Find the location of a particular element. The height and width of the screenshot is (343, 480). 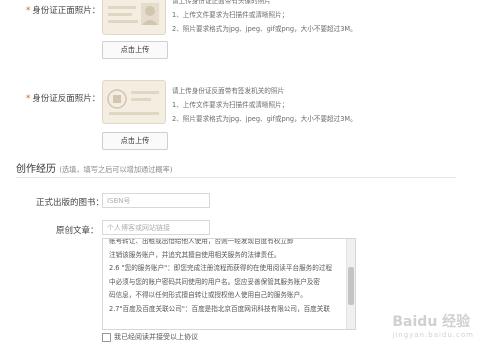

front-upload-button: 点击上传 is located at coordinates (135, 50).